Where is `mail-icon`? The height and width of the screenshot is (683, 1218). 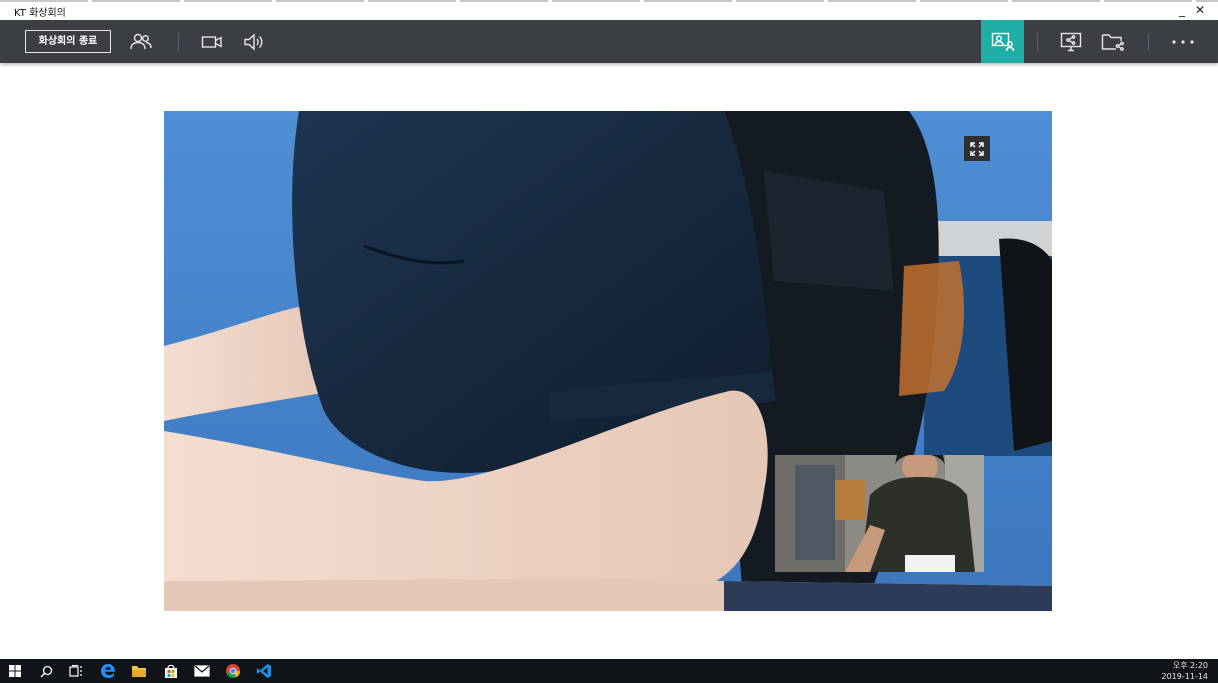
mail-icon is located at coordinates (202, 671).